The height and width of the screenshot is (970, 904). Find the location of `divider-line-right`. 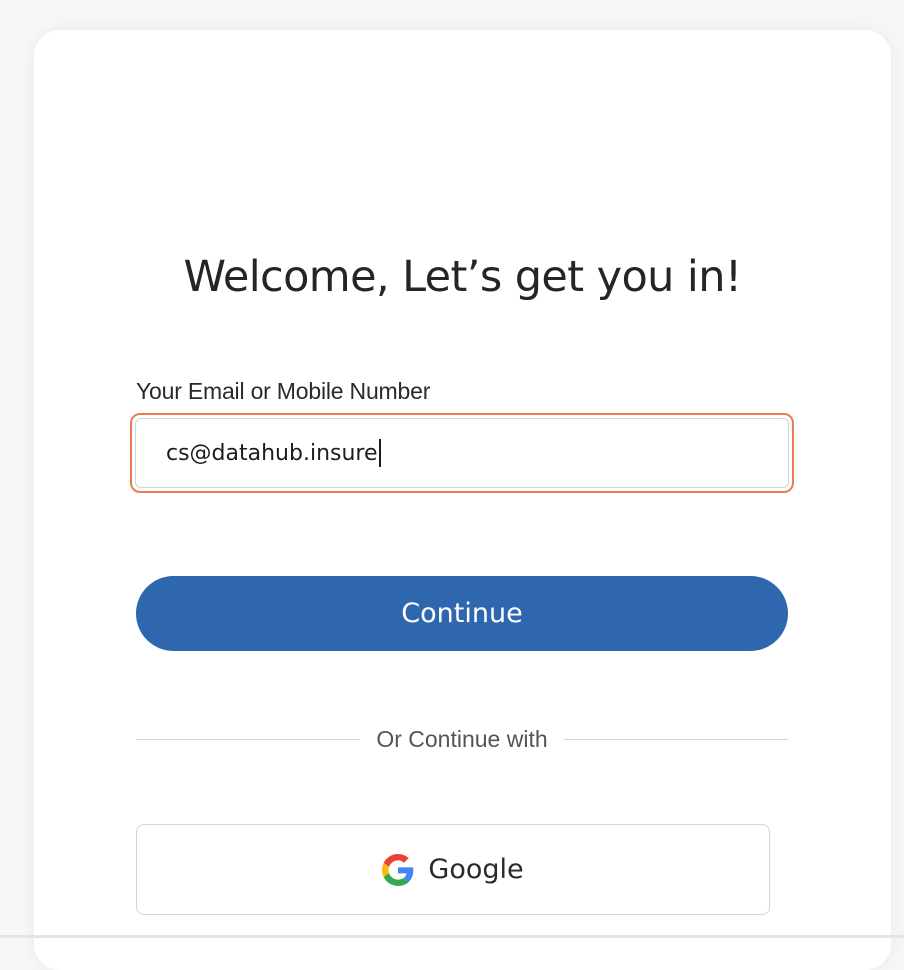

divider-line-right is located at coordinates (675, 739).